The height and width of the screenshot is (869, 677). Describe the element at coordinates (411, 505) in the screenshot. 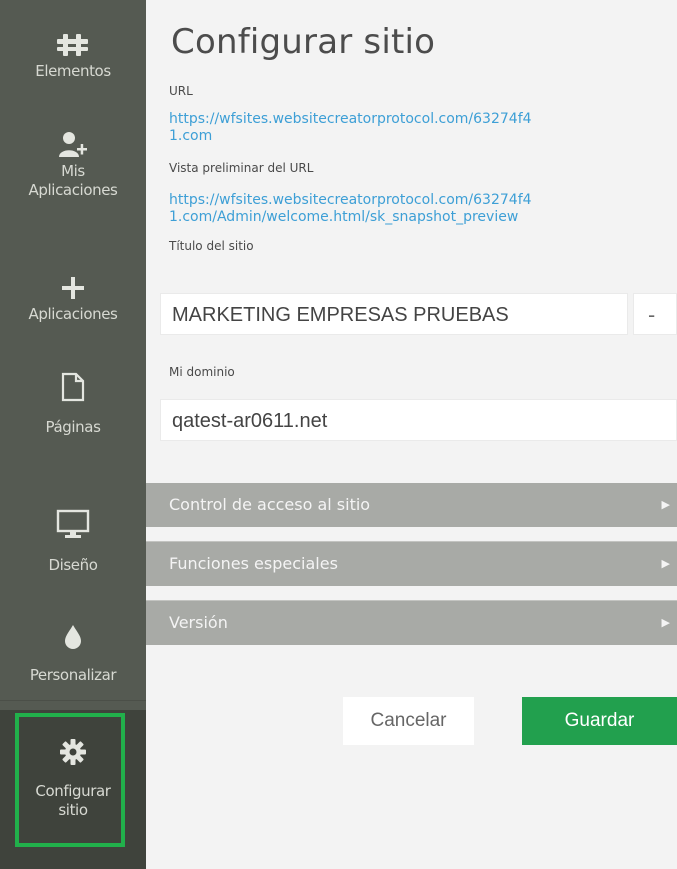

I see `accordion-site-access-control: Control de acceso al sitio ▶` at that location.